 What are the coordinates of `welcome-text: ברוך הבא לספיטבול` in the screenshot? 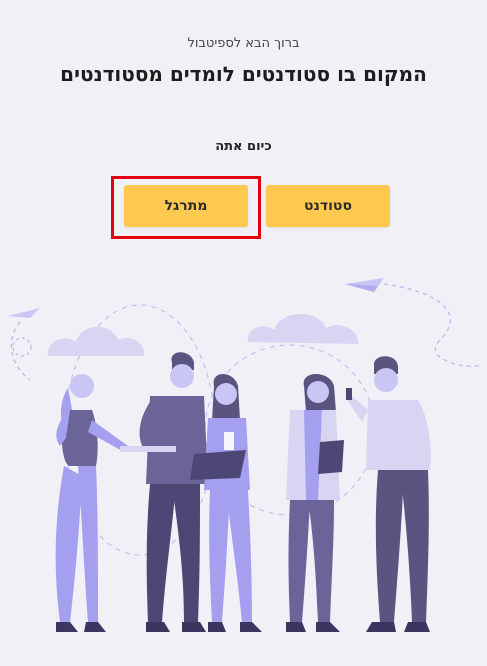 It's located at (243, 43).